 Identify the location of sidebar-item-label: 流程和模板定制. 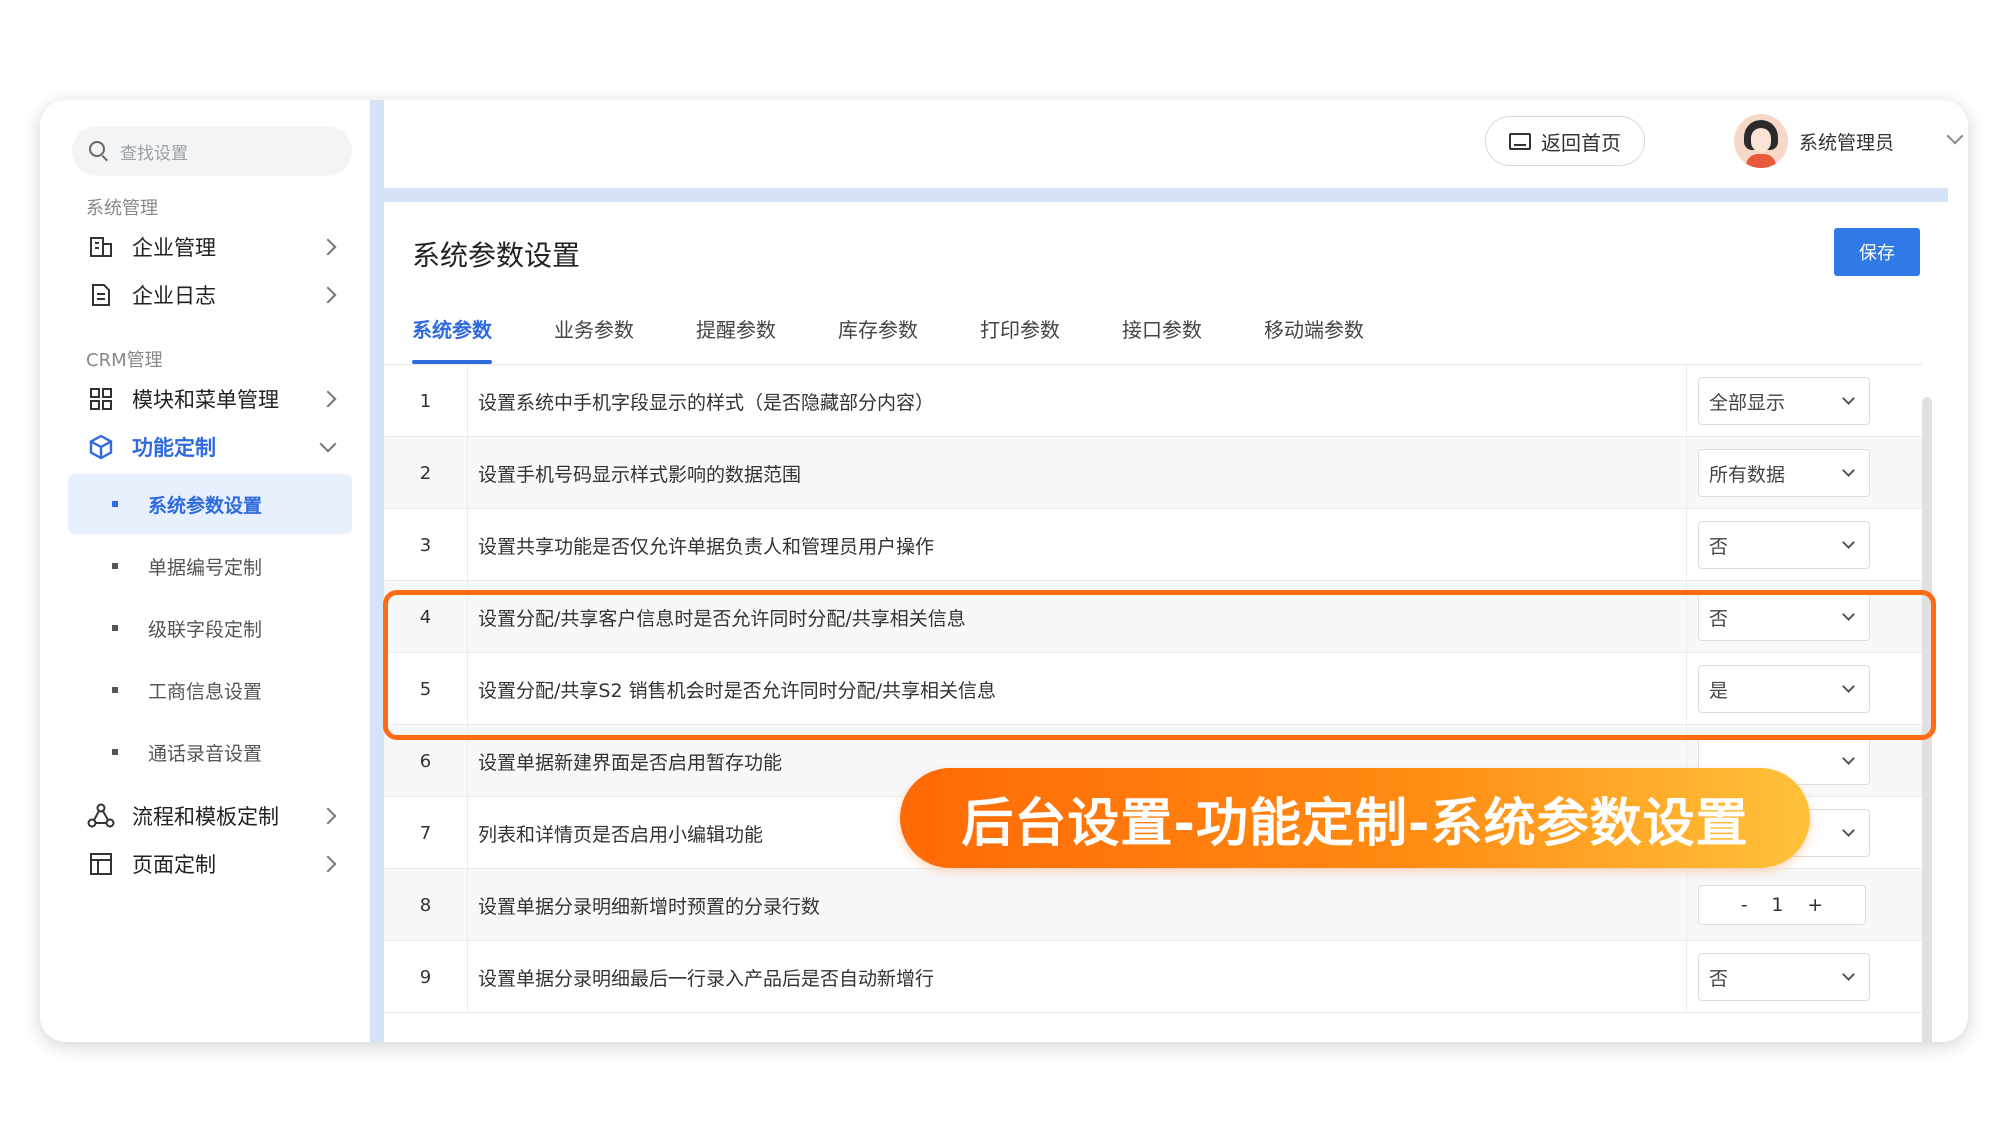
(205, 817).